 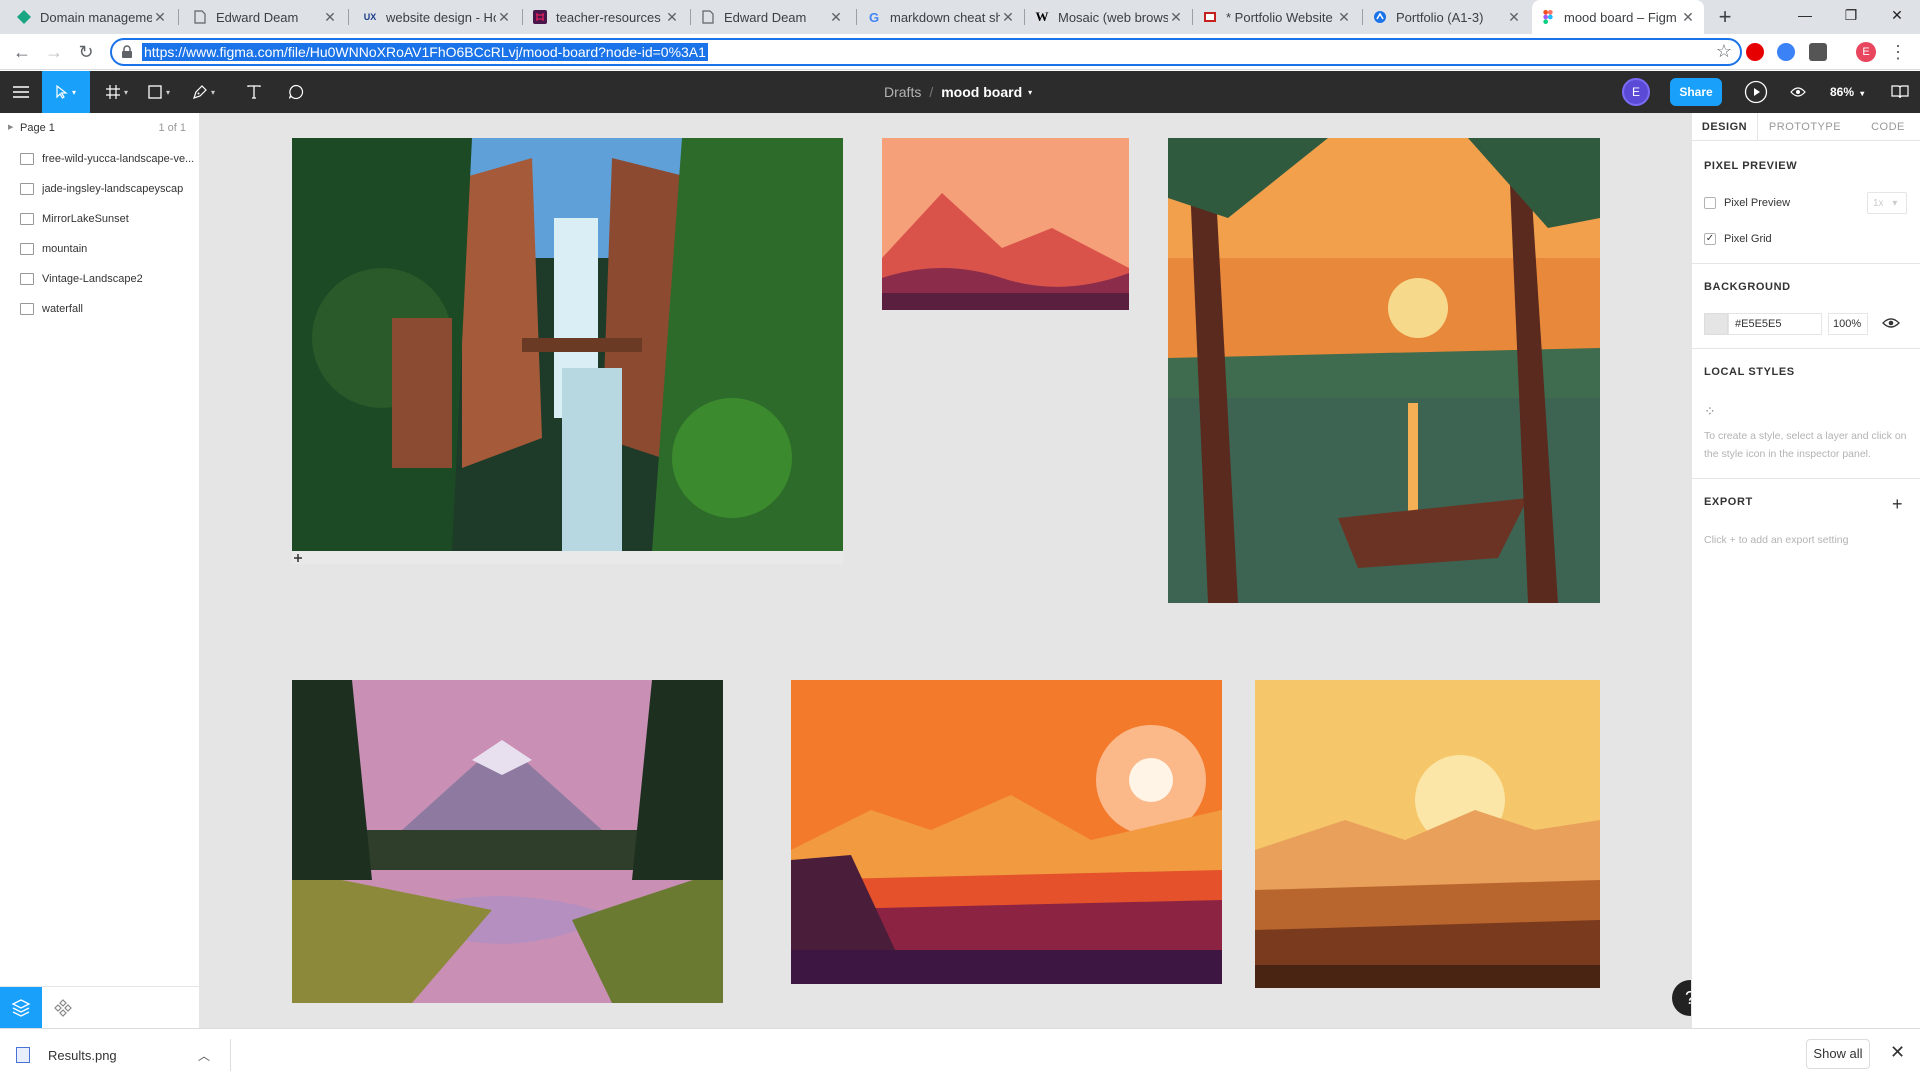 What do you see at coordinates (1113, 17) in the screenshot?
I see `tab-title: Mosaic (web brows` at bounding box center [1113, 17].